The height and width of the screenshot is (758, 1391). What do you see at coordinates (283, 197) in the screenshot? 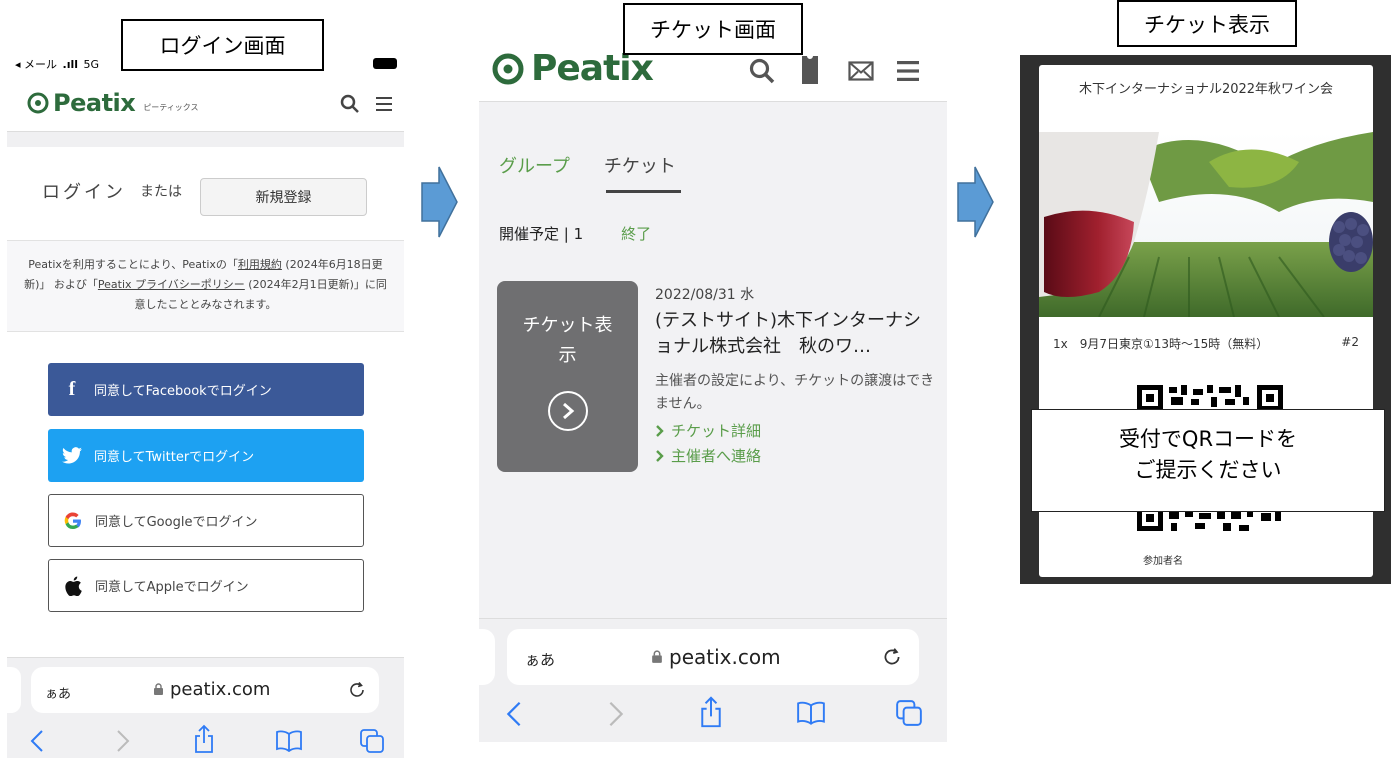
I see `register-button: 新規登録` at bounding box center [283, 197].